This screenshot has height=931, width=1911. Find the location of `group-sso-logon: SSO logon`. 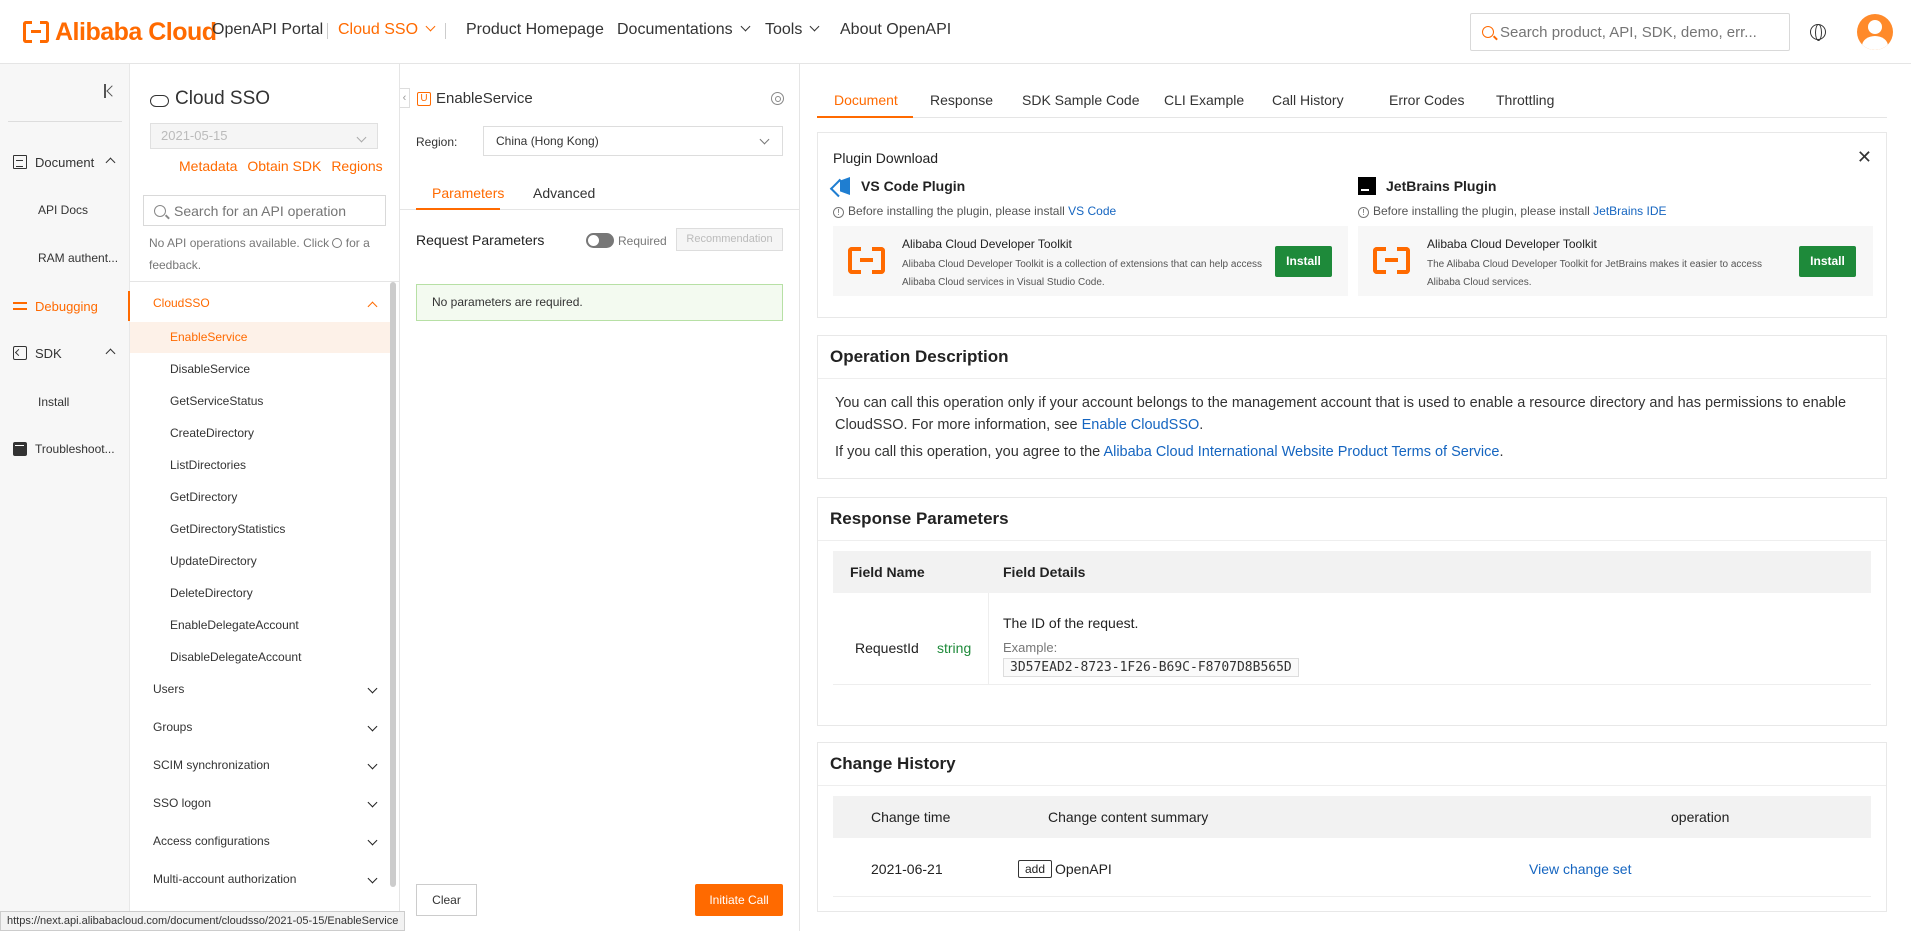

group-sso-logon: SSO logon is located at coordinates (270, 803).